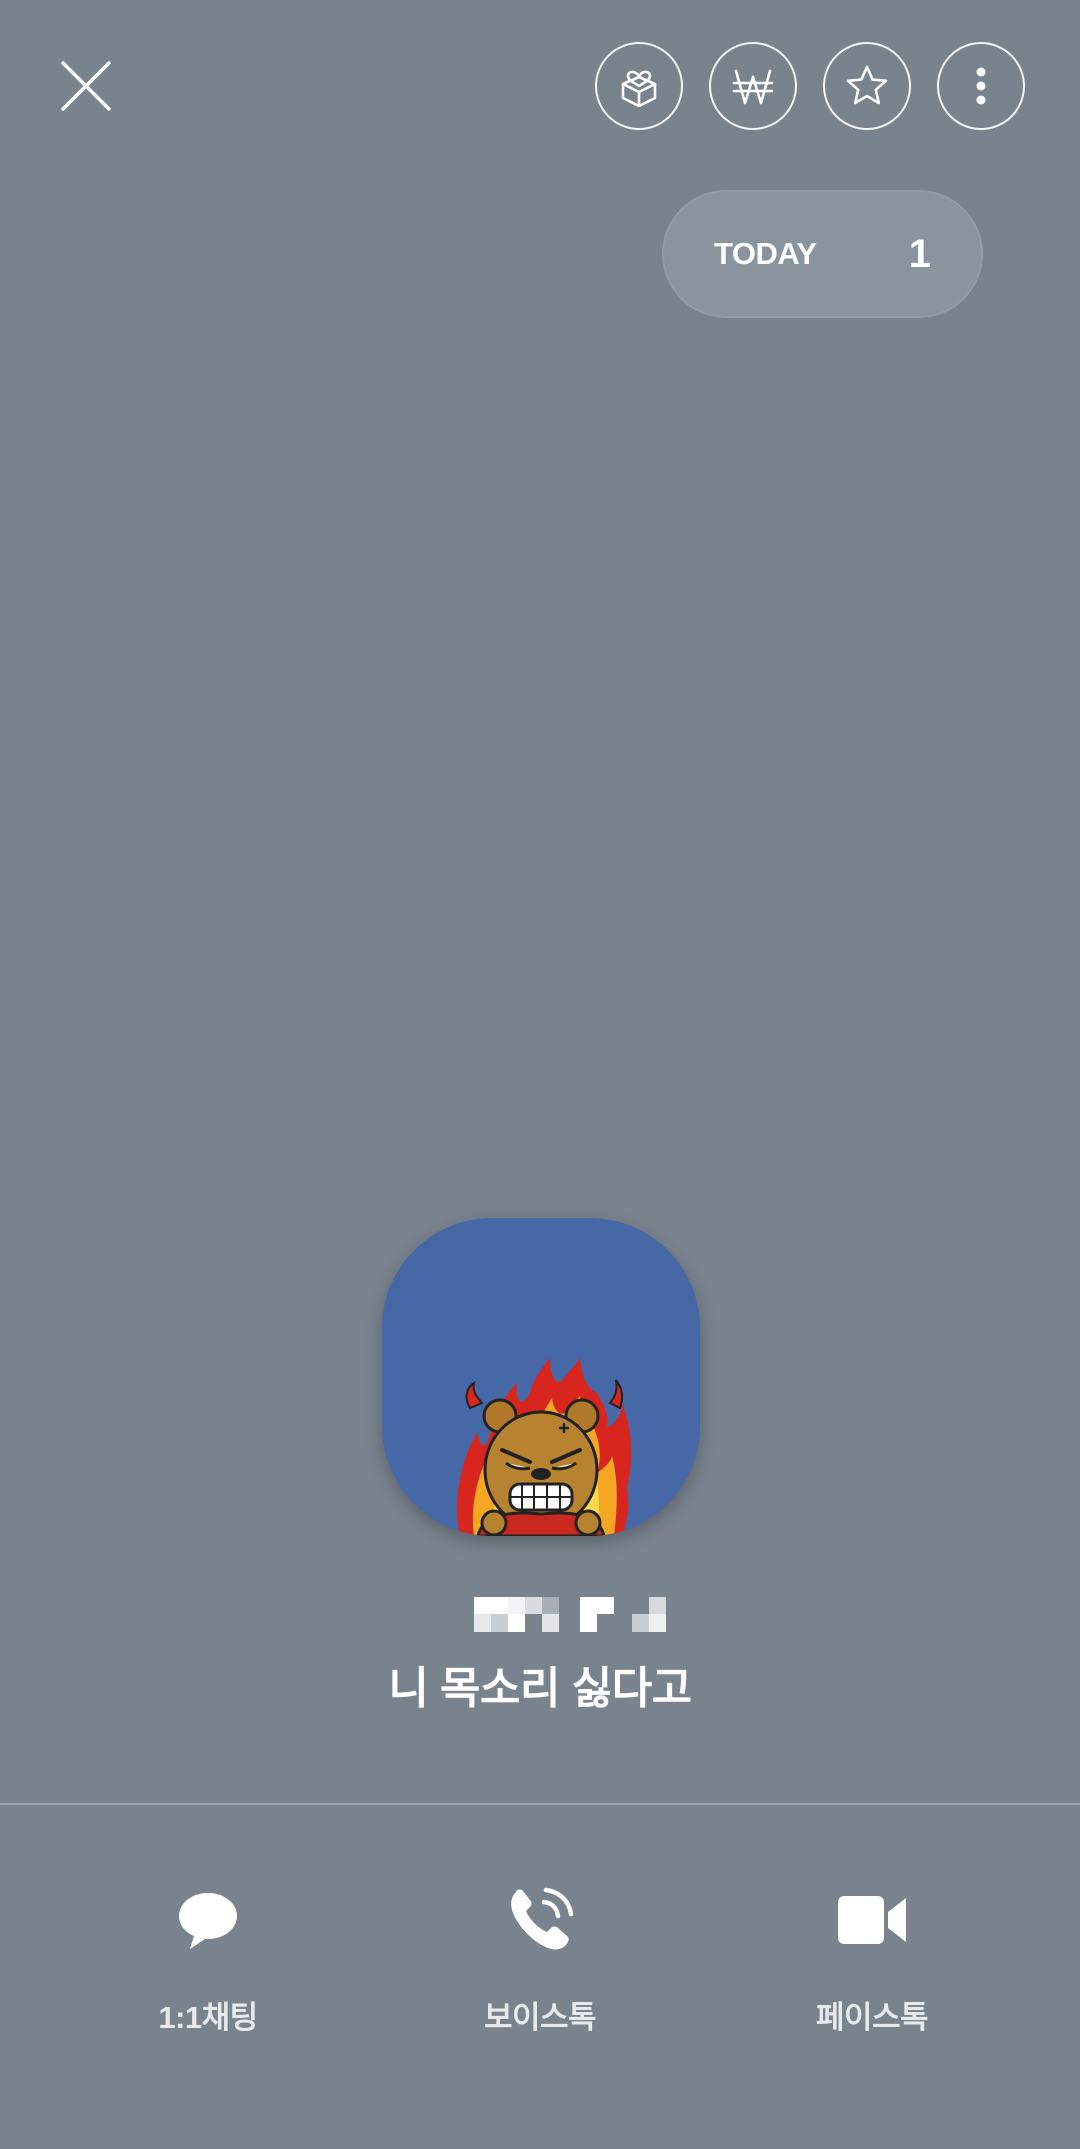 This screenshot has height=2149, width=1080. I want to click on star-icon, so click(867, 85).